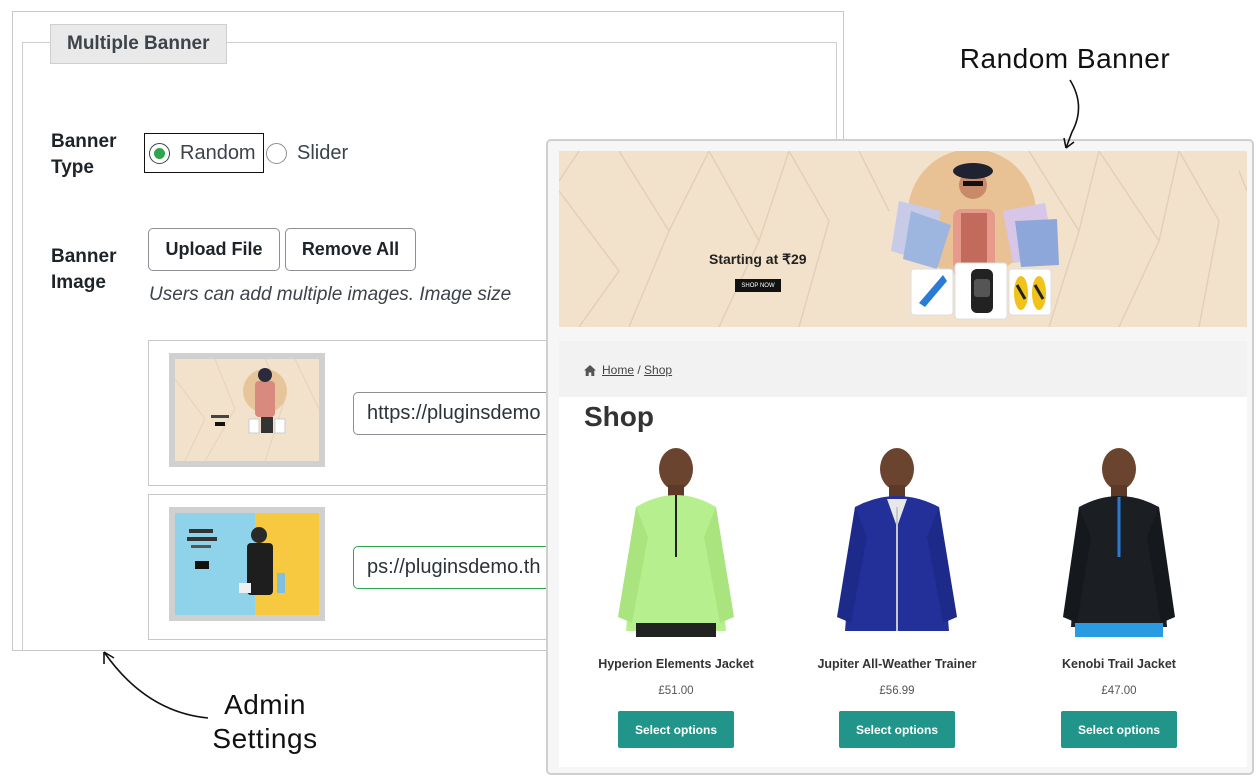 This screenshot has height=780, width=1260. I want to click on radio-checked-icon, so click(159, 153).